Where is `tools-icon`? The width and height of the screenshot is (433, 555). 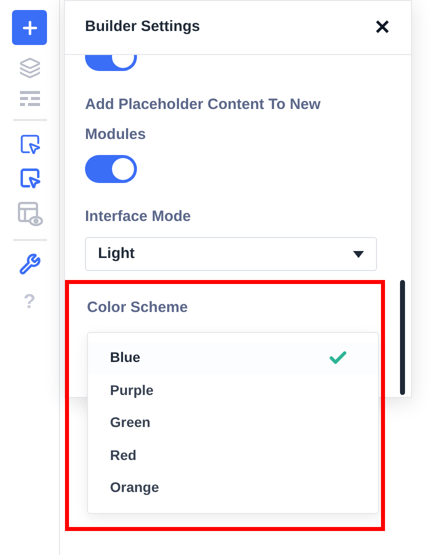 tools-icon is located at coordinates (29, 264).